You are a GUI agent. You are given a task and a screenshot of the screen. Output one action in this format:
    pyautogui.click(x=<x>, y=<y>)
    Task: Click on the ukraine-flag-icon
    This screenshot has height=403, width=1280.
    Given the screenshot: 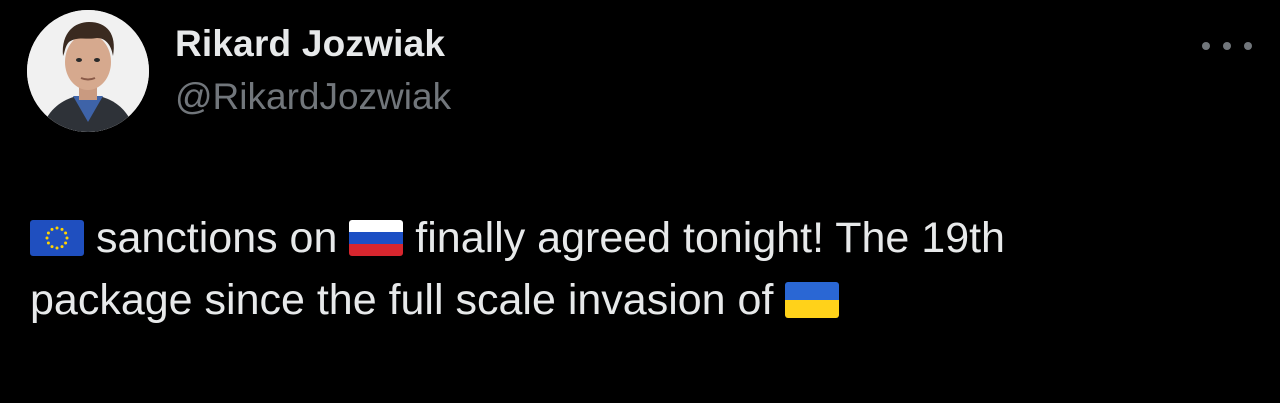 What is the action you would take?
    pyautogui.click(x=812, y=300)
    